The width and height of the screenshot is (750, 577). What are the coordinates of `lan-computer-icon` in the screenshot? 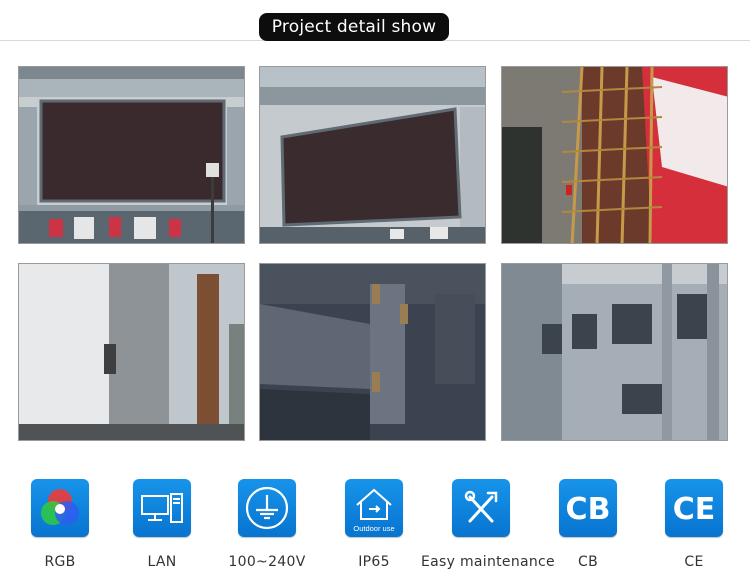 It's located at (162, 508).